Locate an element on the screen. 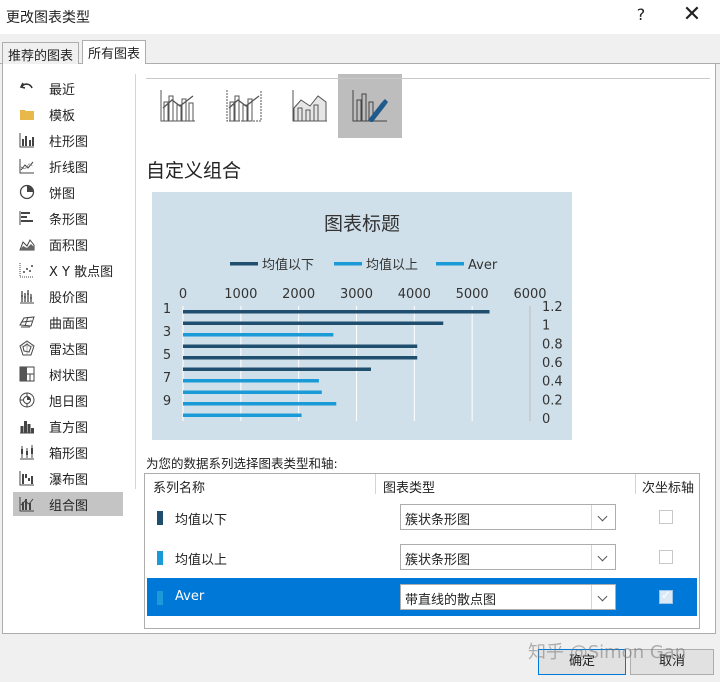 Image resolution: width=720 pixels, height=682 pixels. sidebar-item-label: 最近 is located at coordinates (62, 90).